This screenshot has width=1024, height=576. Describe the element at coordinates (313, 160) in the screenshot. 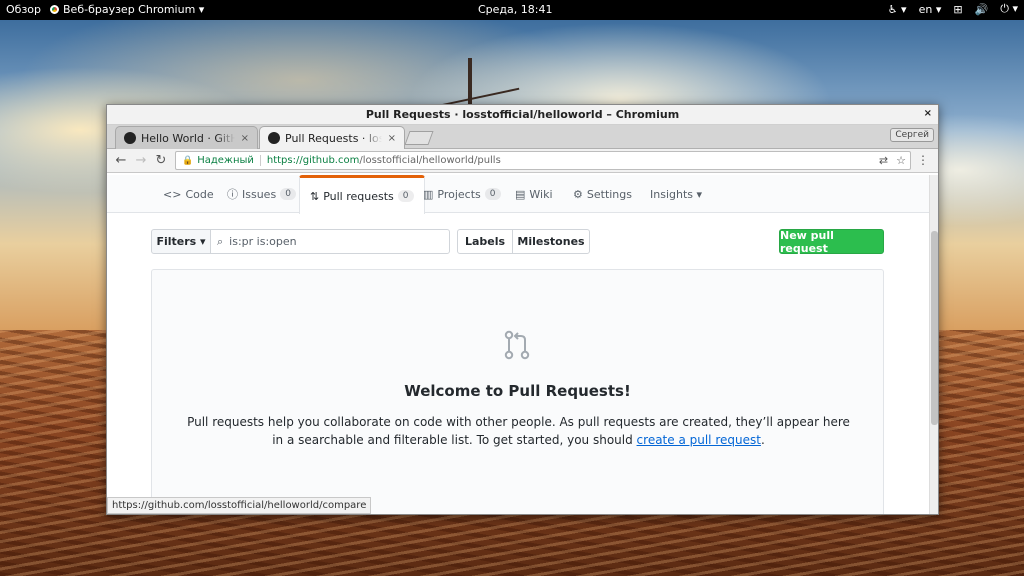

I see `url-host: https://github.com` at that location.